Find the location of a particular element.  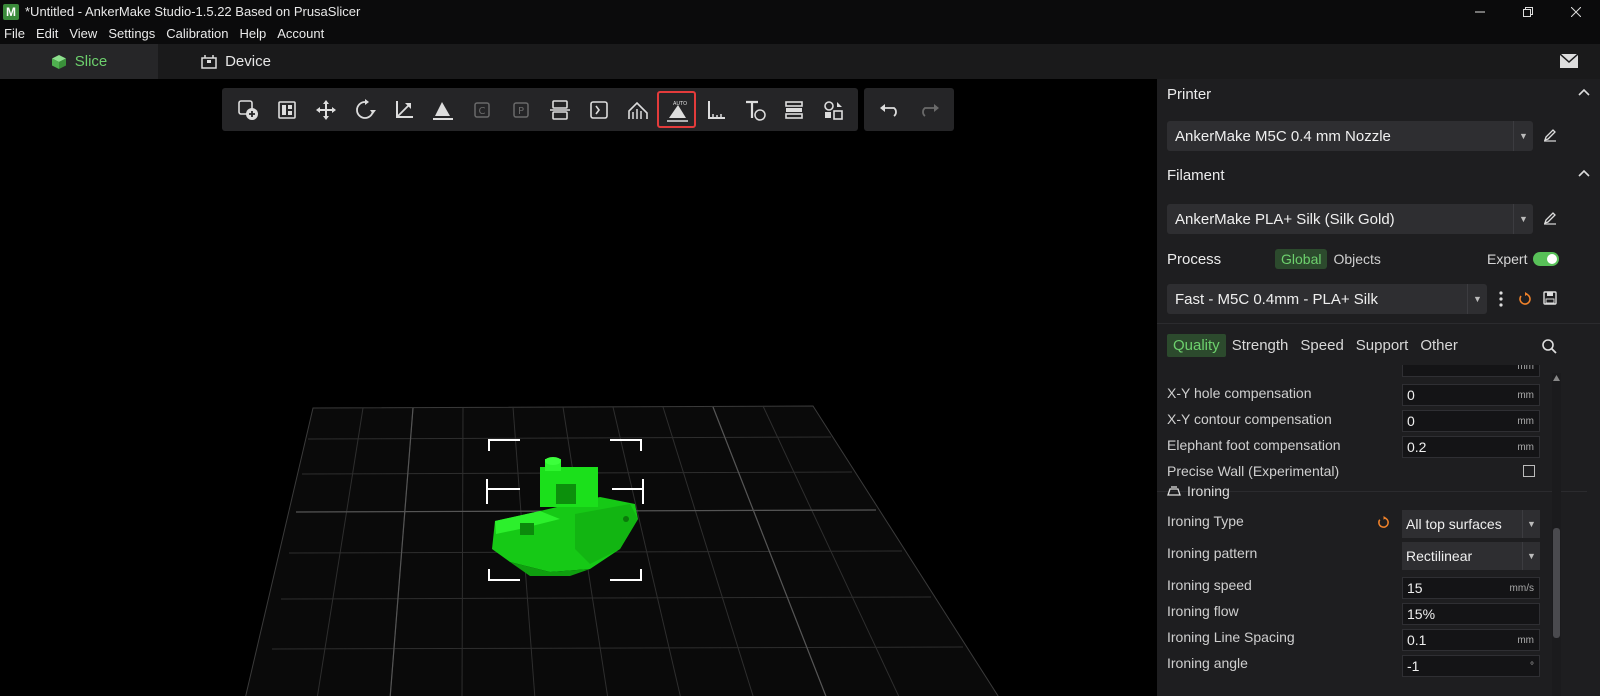

process-scope-tabs: Global Objects is located at coordinates (1331, 259).